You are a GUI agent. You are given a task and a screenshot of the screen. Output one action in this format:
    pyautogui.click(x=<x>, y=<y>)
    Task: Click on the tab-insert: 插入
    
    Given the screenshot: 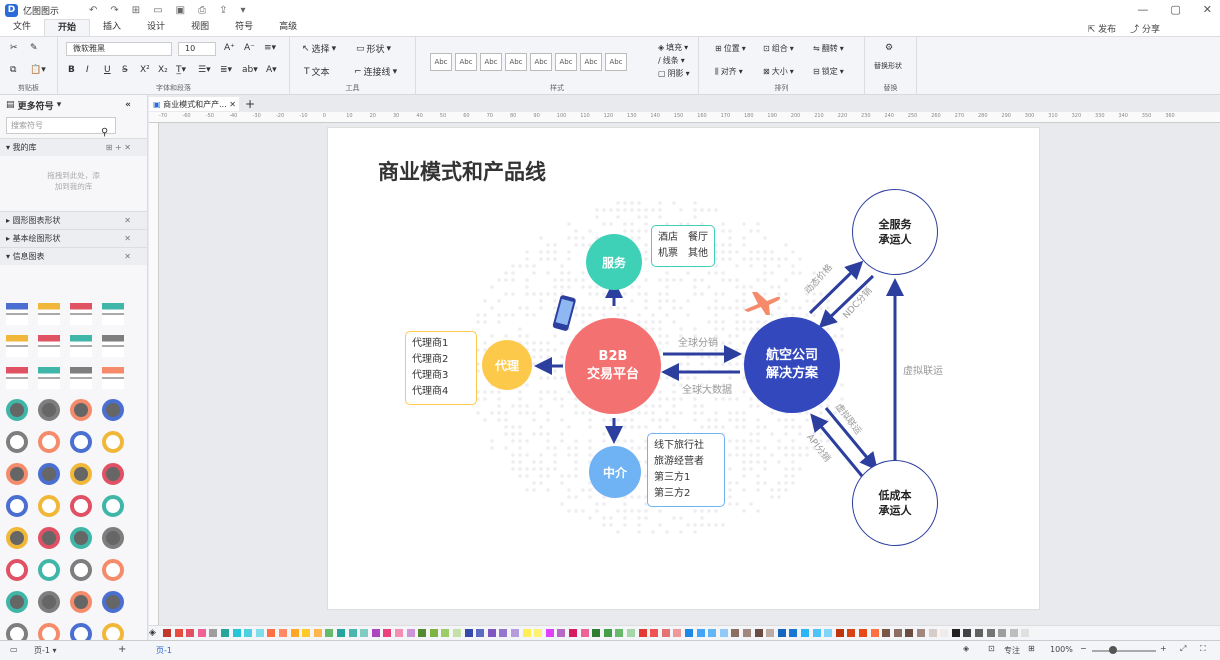 What is the action you would take?
    pyautogui.click(x=112, y=27)
    